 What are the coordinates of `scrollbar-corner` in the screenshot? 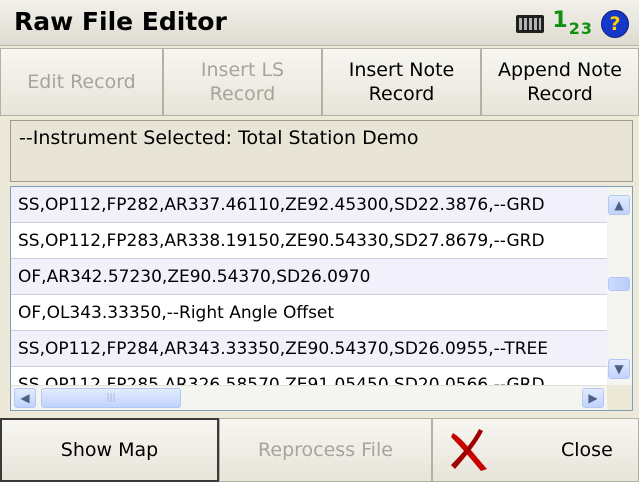 It's located at (619, 397).